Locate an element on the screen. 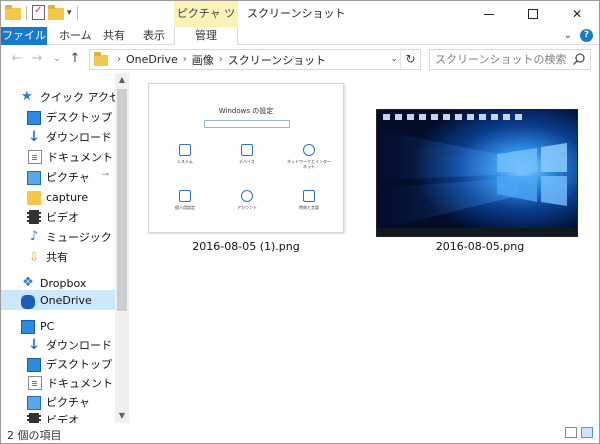 Image resolution: width=600 pixels, height=444 pixels. sidebar-item-documents: ドキュメント ⊸ is located at coordinates (58, 157).